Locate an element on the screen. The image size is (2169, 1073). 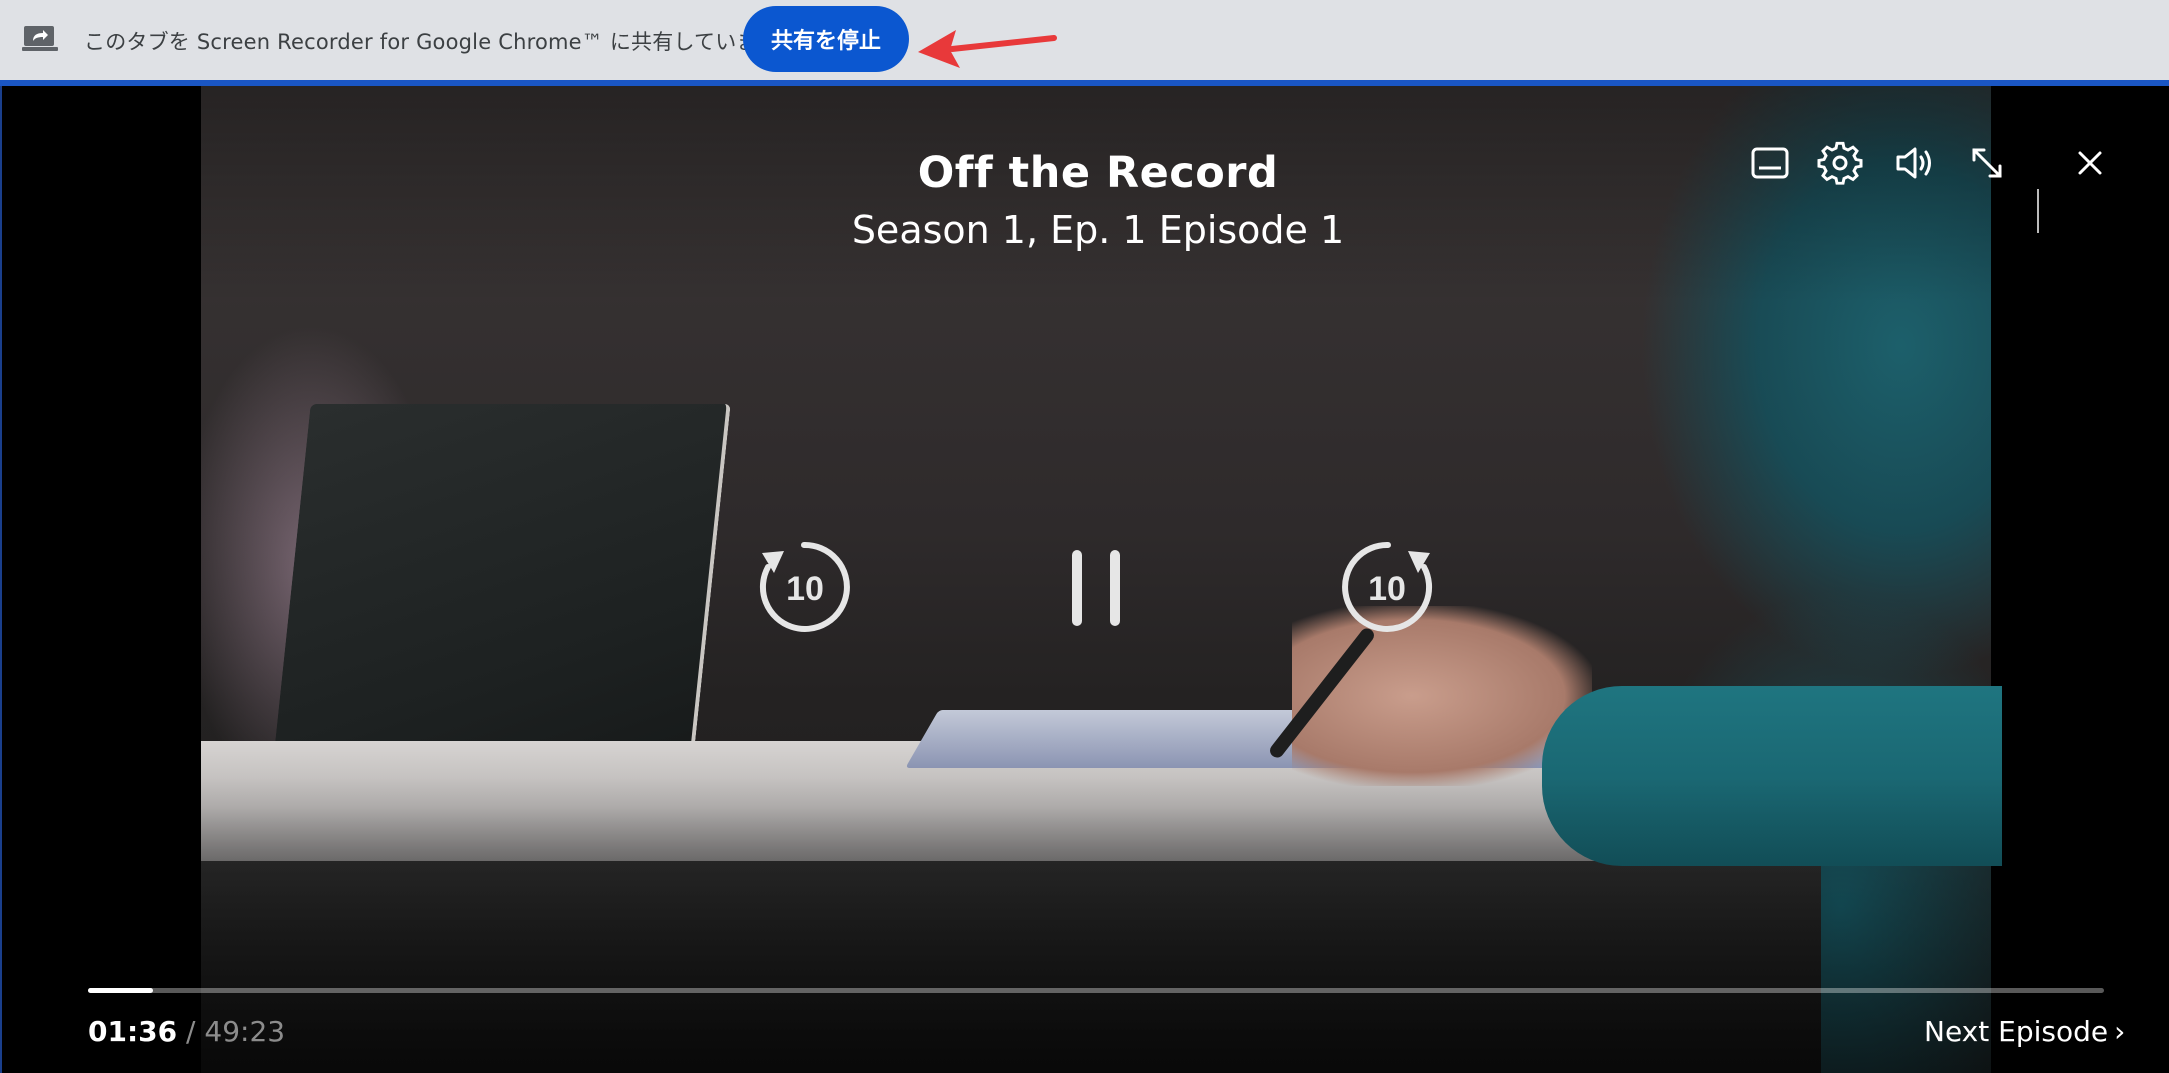
volume-icon is located at coordinates (1913, 163).